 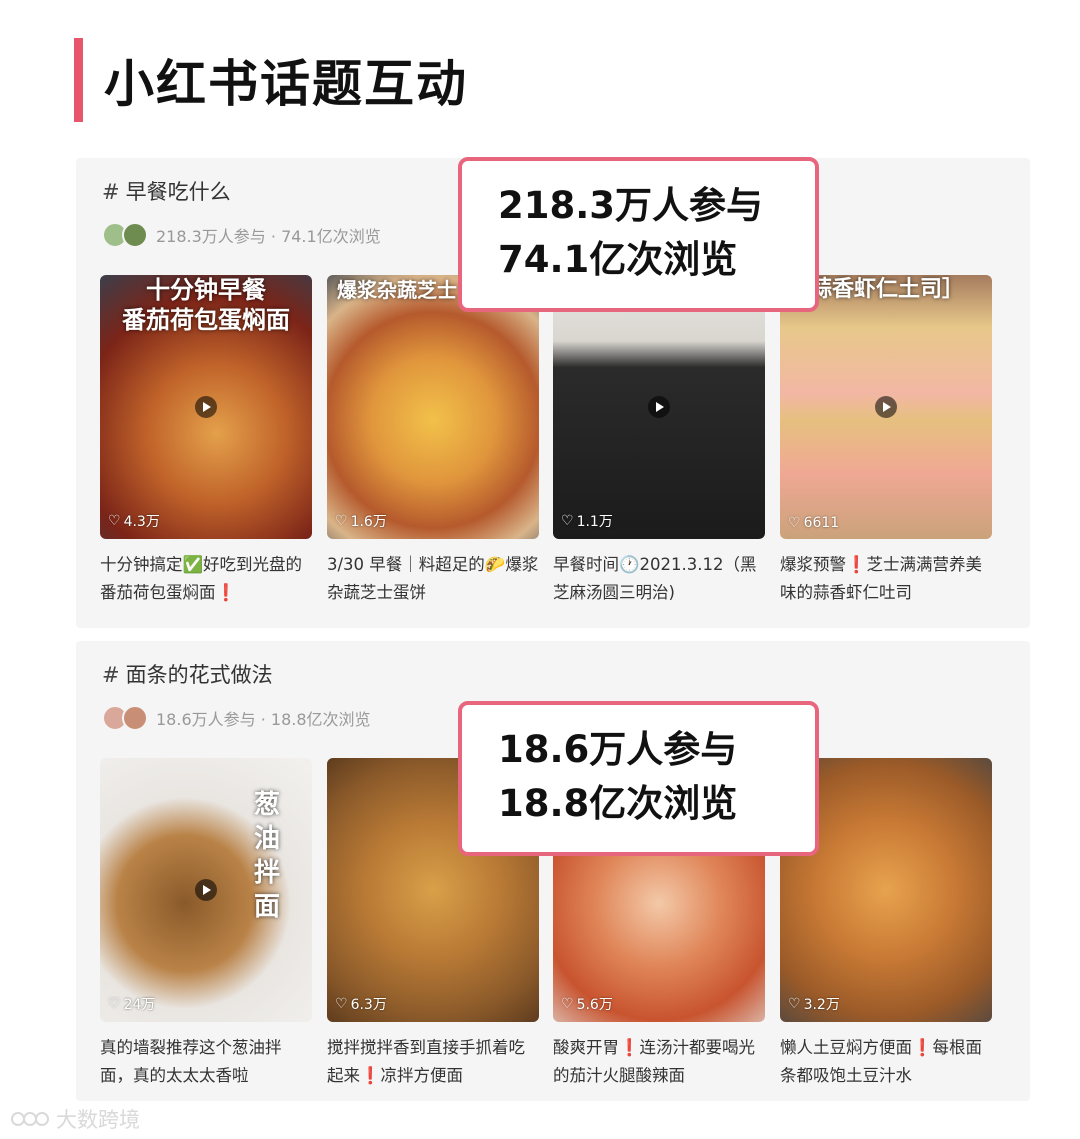 What do you see at coordinates (361, 1004) in the screenshot?
I see `like-count: ♡ 6.3万` at bounding box center [361, 1004].